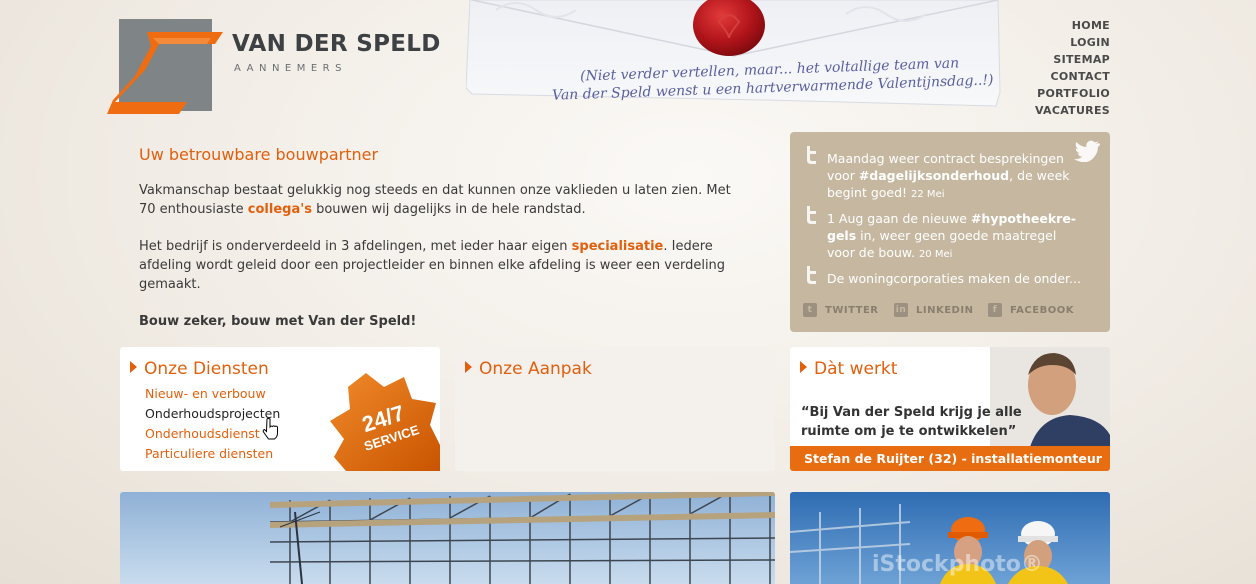  I want to click on tweet-date: 20 Mei, so click(935, 254).